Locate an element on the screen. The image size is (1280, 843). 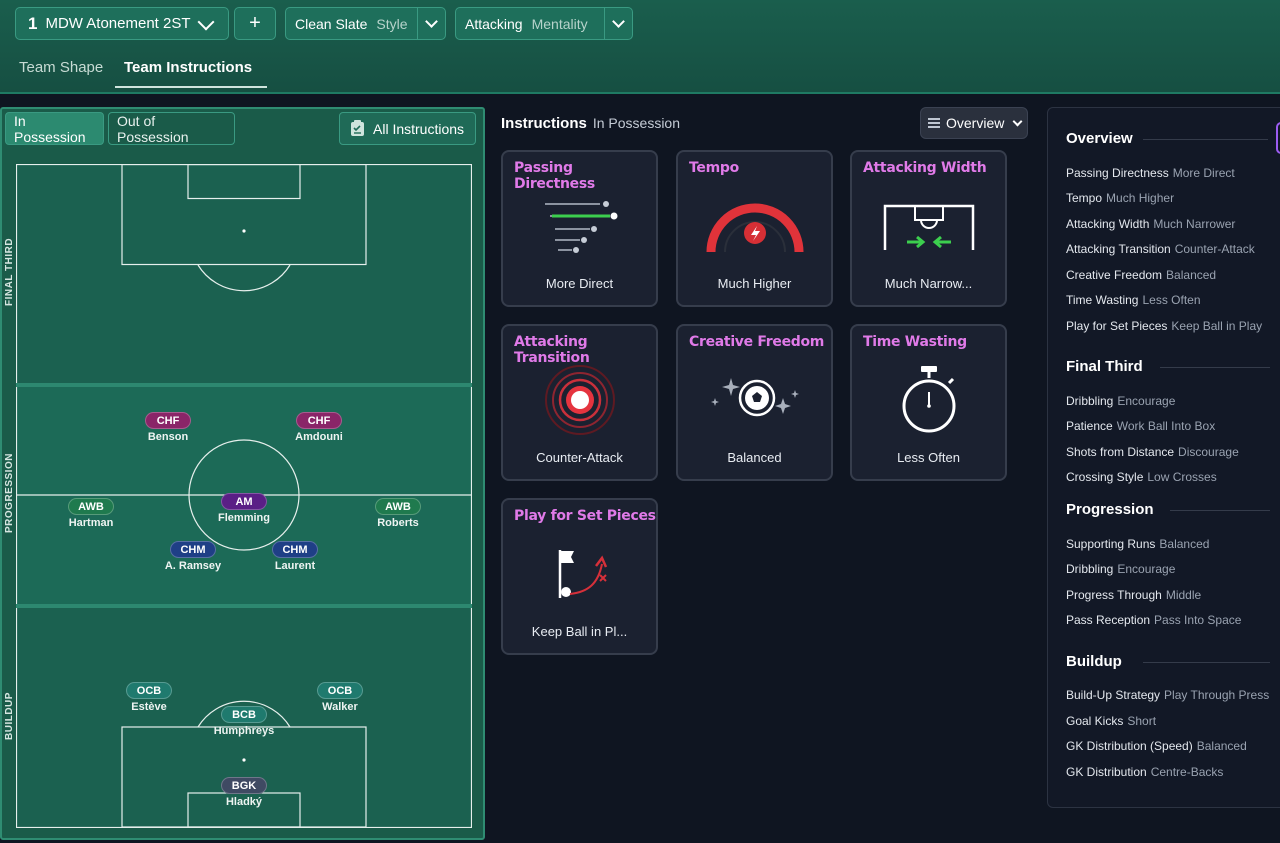
divider is located at coordinates (1215, 367).